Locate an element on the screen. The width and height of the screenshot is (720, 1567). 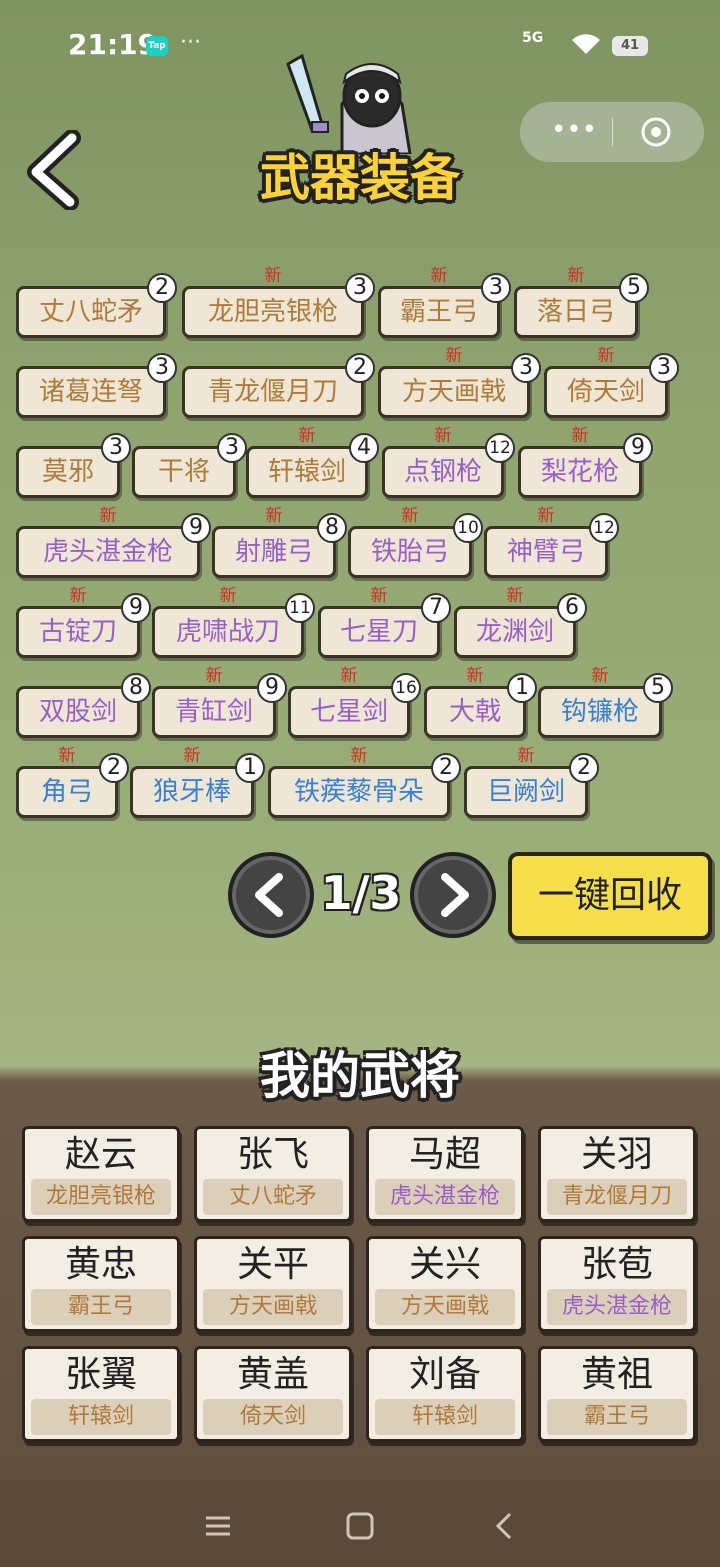
general-name: 黄忠 is located at coordinates (100, 1264).